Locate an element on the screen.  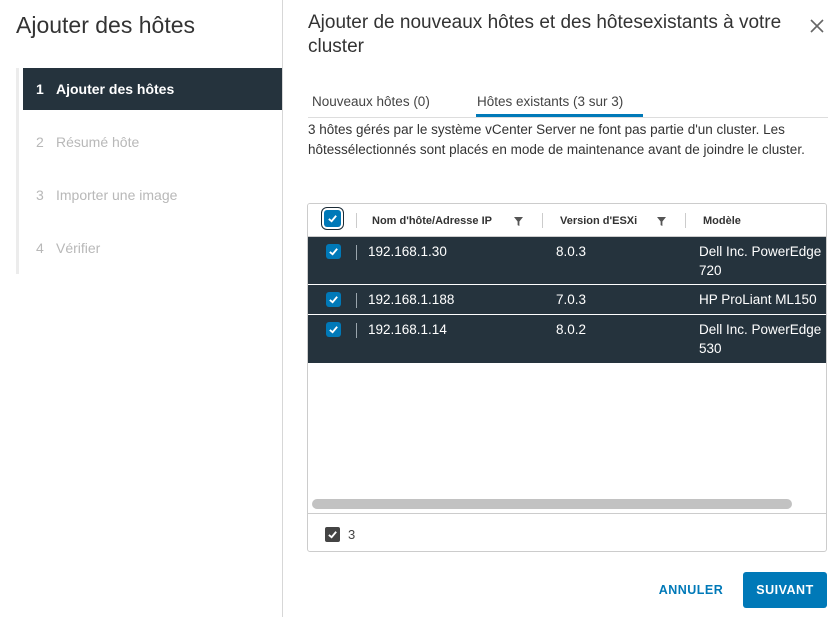
cancel-button: ANNULER is located at coordinates (691, 590).